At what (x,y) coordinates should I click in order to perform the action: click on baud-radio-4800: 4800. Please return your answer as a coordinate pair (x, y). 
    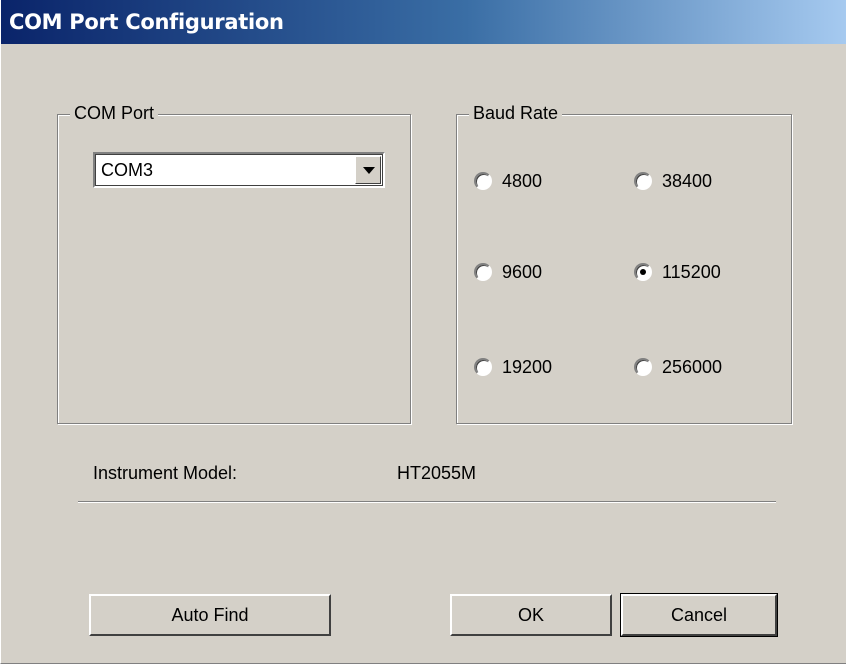
    Looking at the image, I should click on (508, 181).